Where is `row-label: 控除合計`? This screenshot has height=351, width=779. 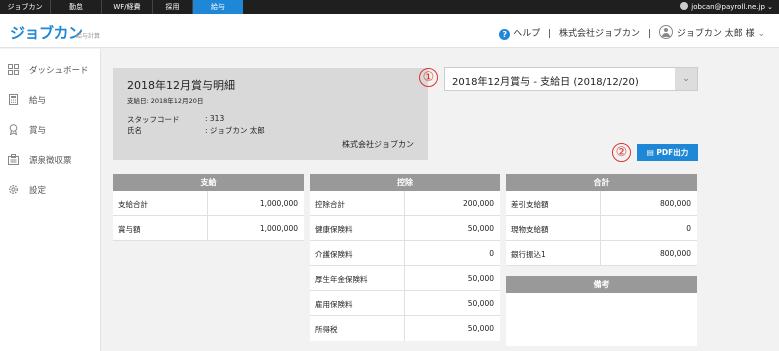 row-label: 控除合計 is located at coordinates (330, 204).